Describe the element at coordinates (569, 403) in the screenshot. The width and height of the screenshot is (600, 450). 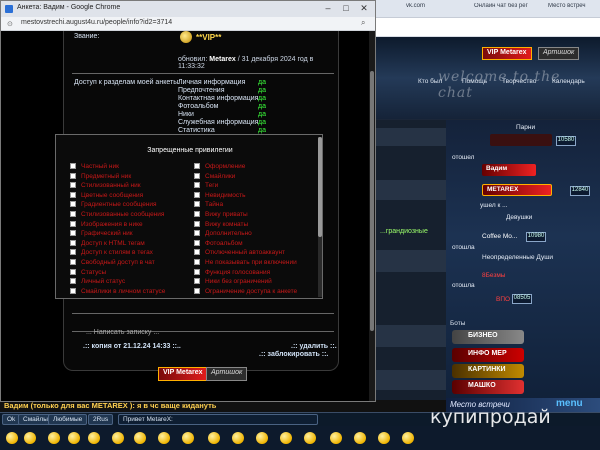
I see `menu-logo: menu` at that location.